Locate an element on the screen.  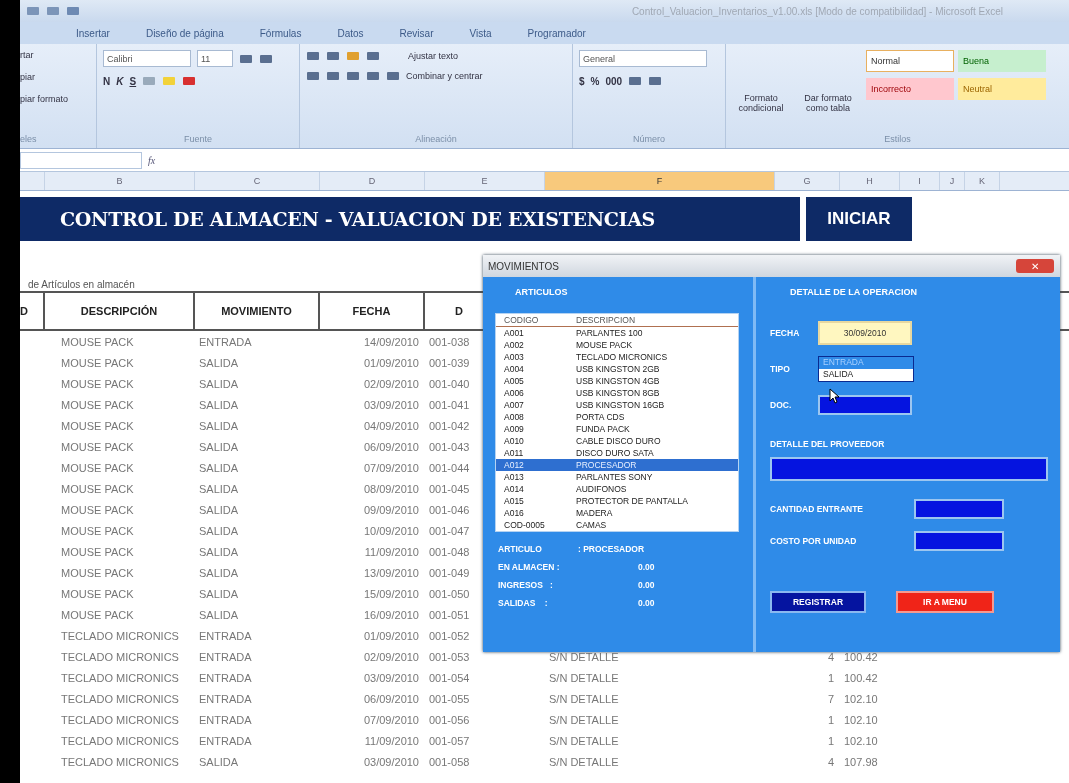
stat-label: SALIDAS : is located at coordinates (523, 603).